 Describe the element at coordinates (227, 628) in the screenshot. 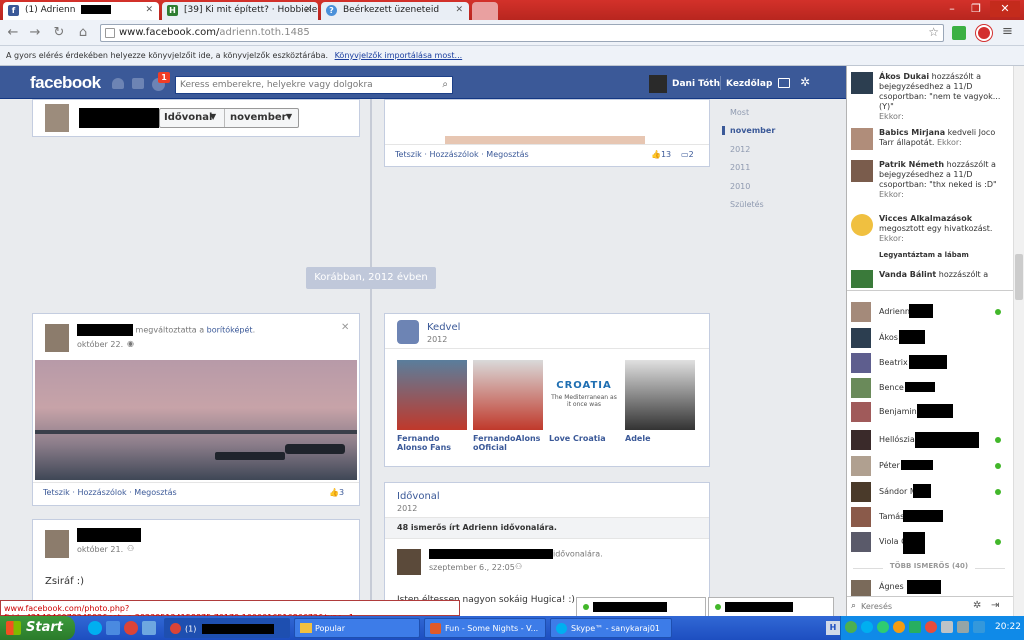

I see `taskbar-item-chrome: (1)` at that location.